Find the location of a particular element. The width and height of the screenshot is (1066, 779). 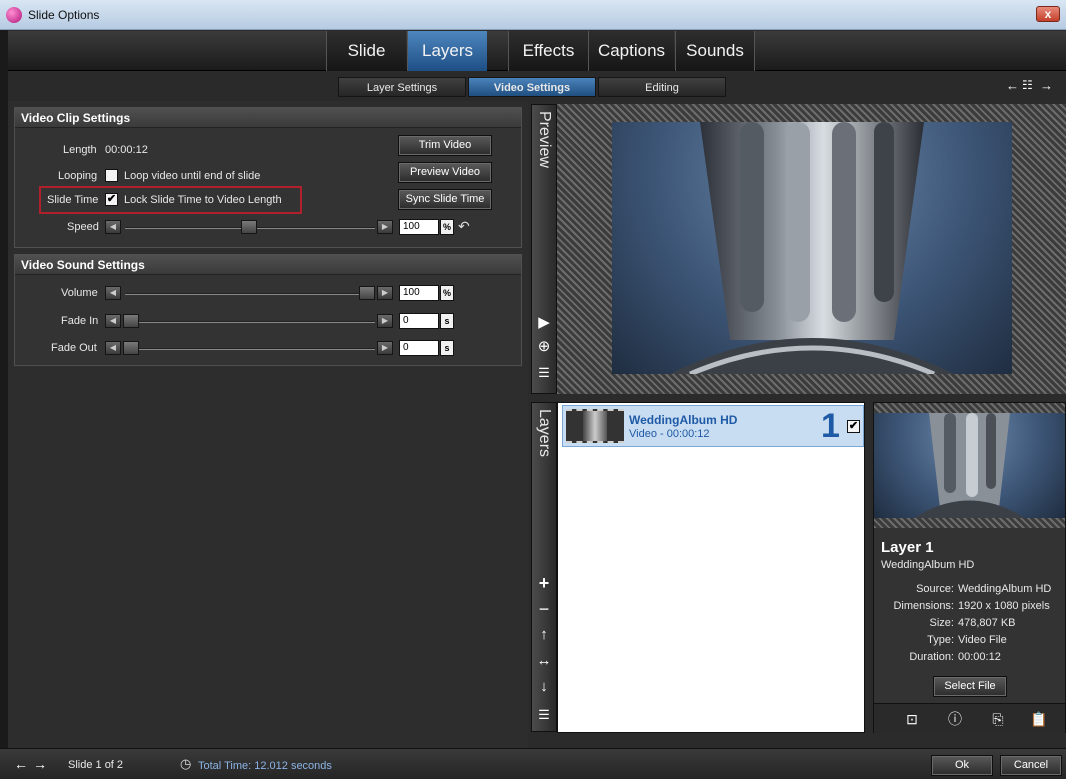

speed-unit: % is located at coordinates (447, 227).